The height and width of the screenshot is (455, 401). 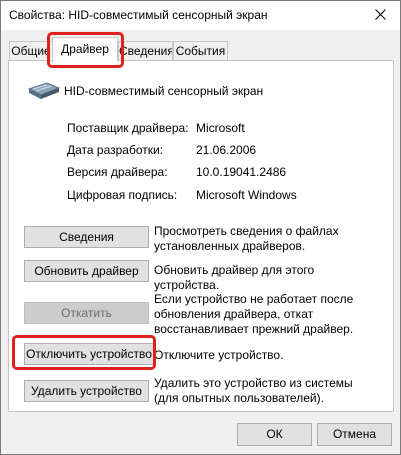 I want to click on tab-details-label: Сведения, so click(x=146, y=51).